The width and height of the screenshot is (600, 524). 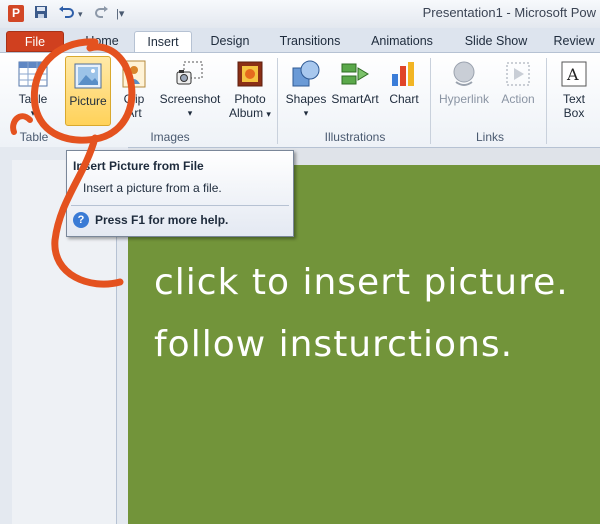 What do you see at coordinates (573, 99) in the screenshot?
I see `text-box-label-line1: Text` at bounding box center [573, 99].